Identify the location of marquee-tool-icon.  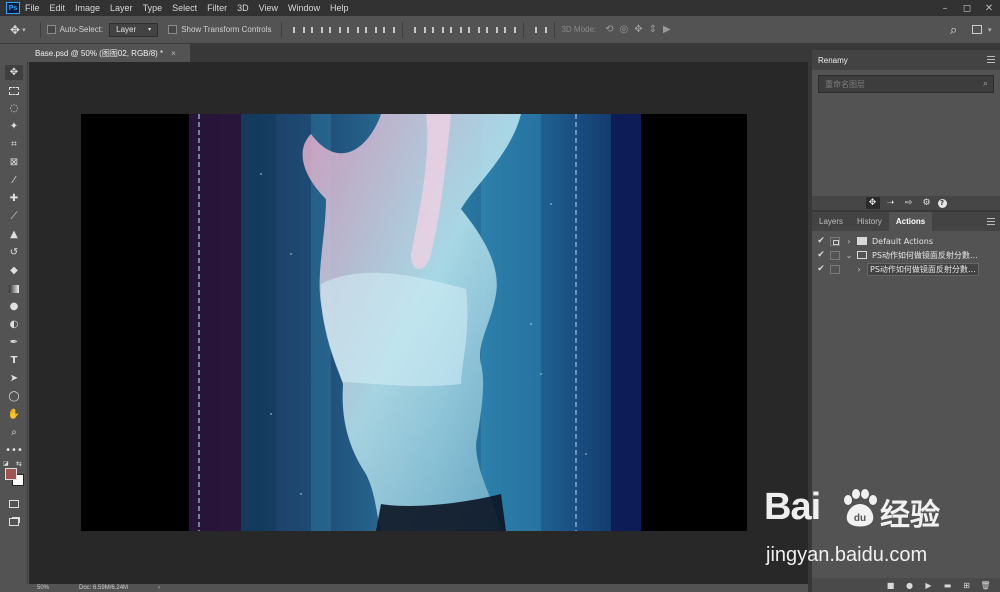
(14, 90).